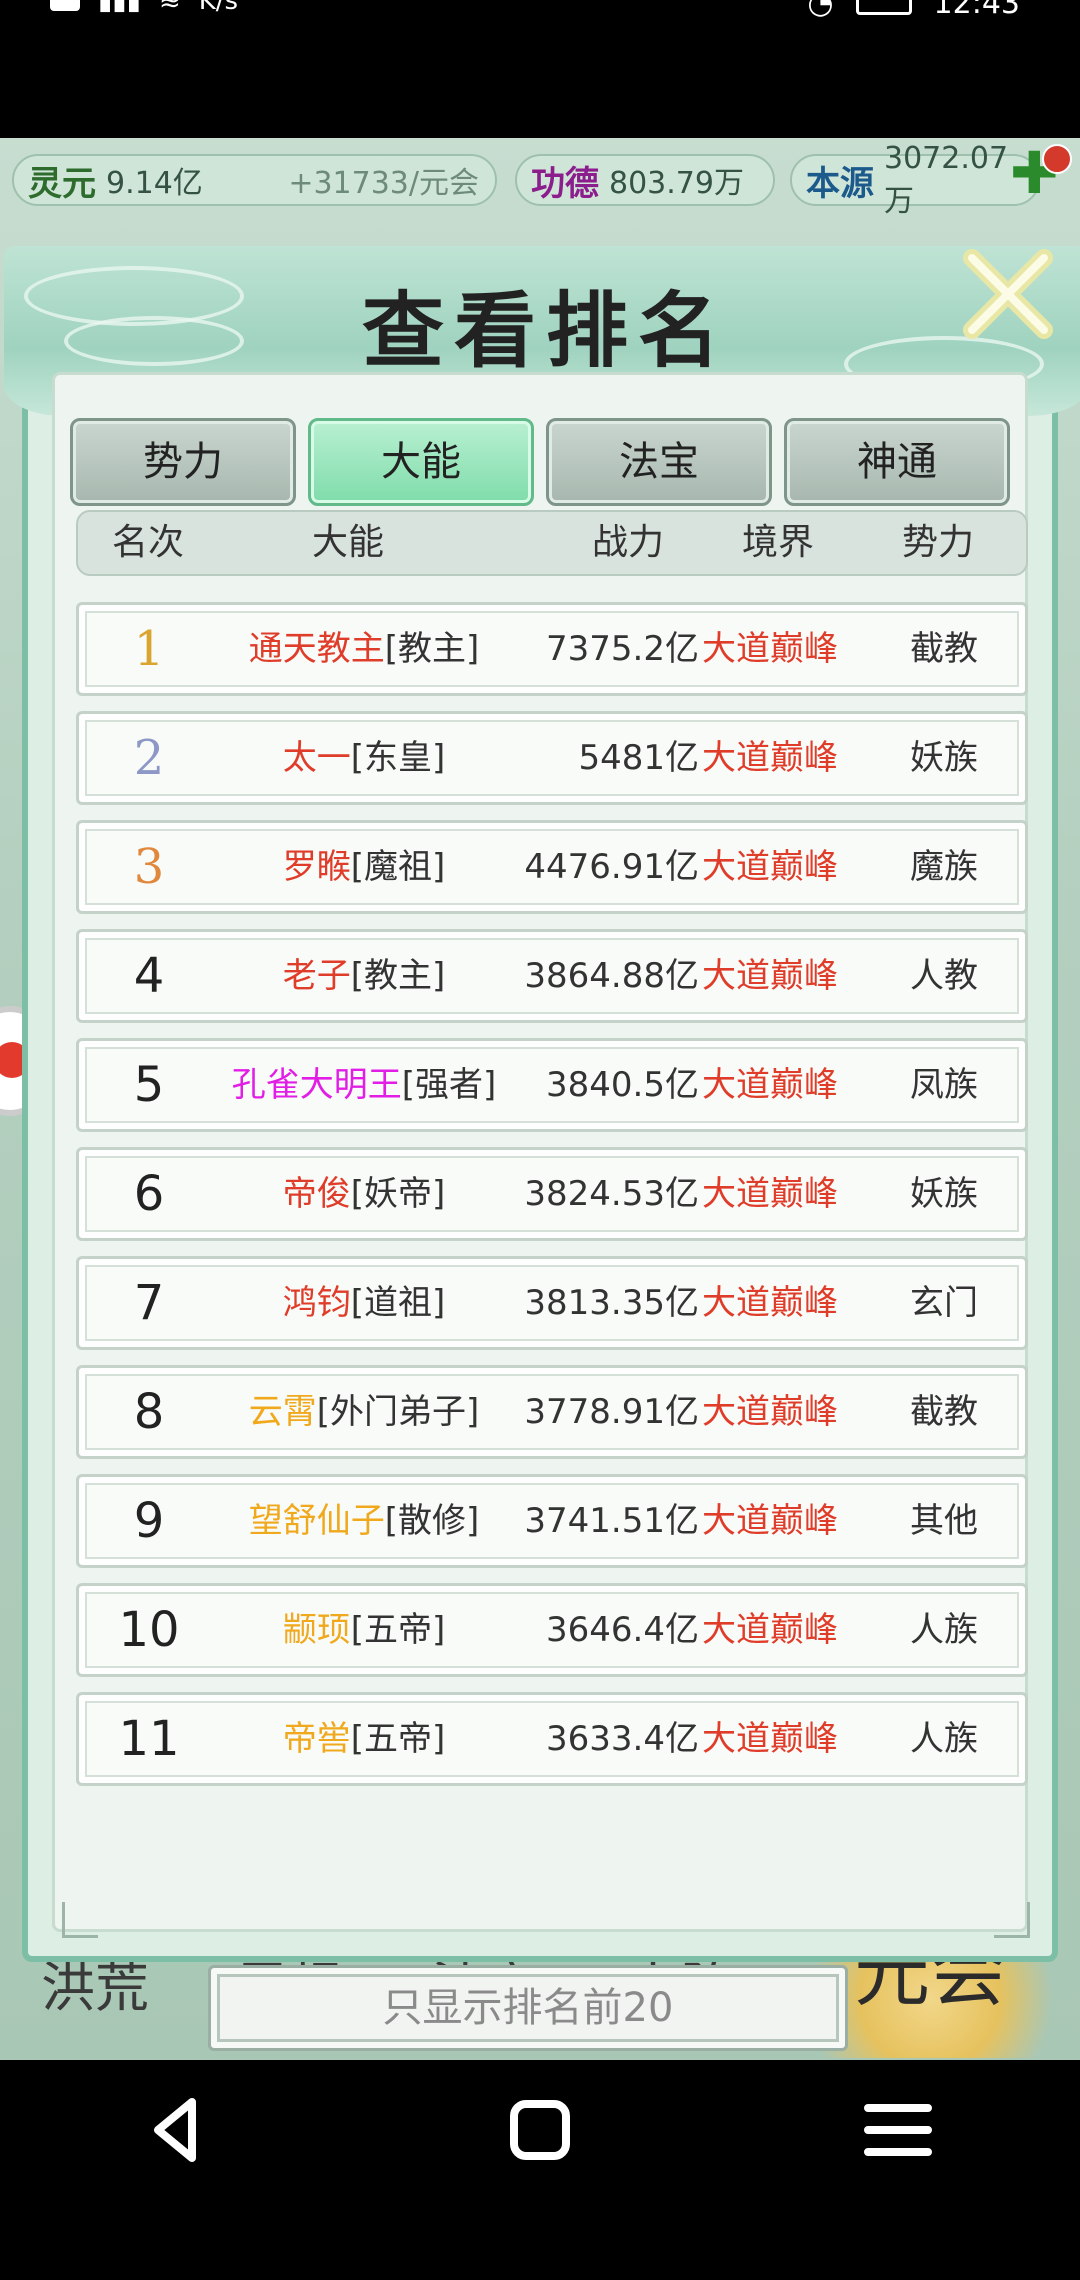  I want to click on menu-icon, so click(898, 2130).